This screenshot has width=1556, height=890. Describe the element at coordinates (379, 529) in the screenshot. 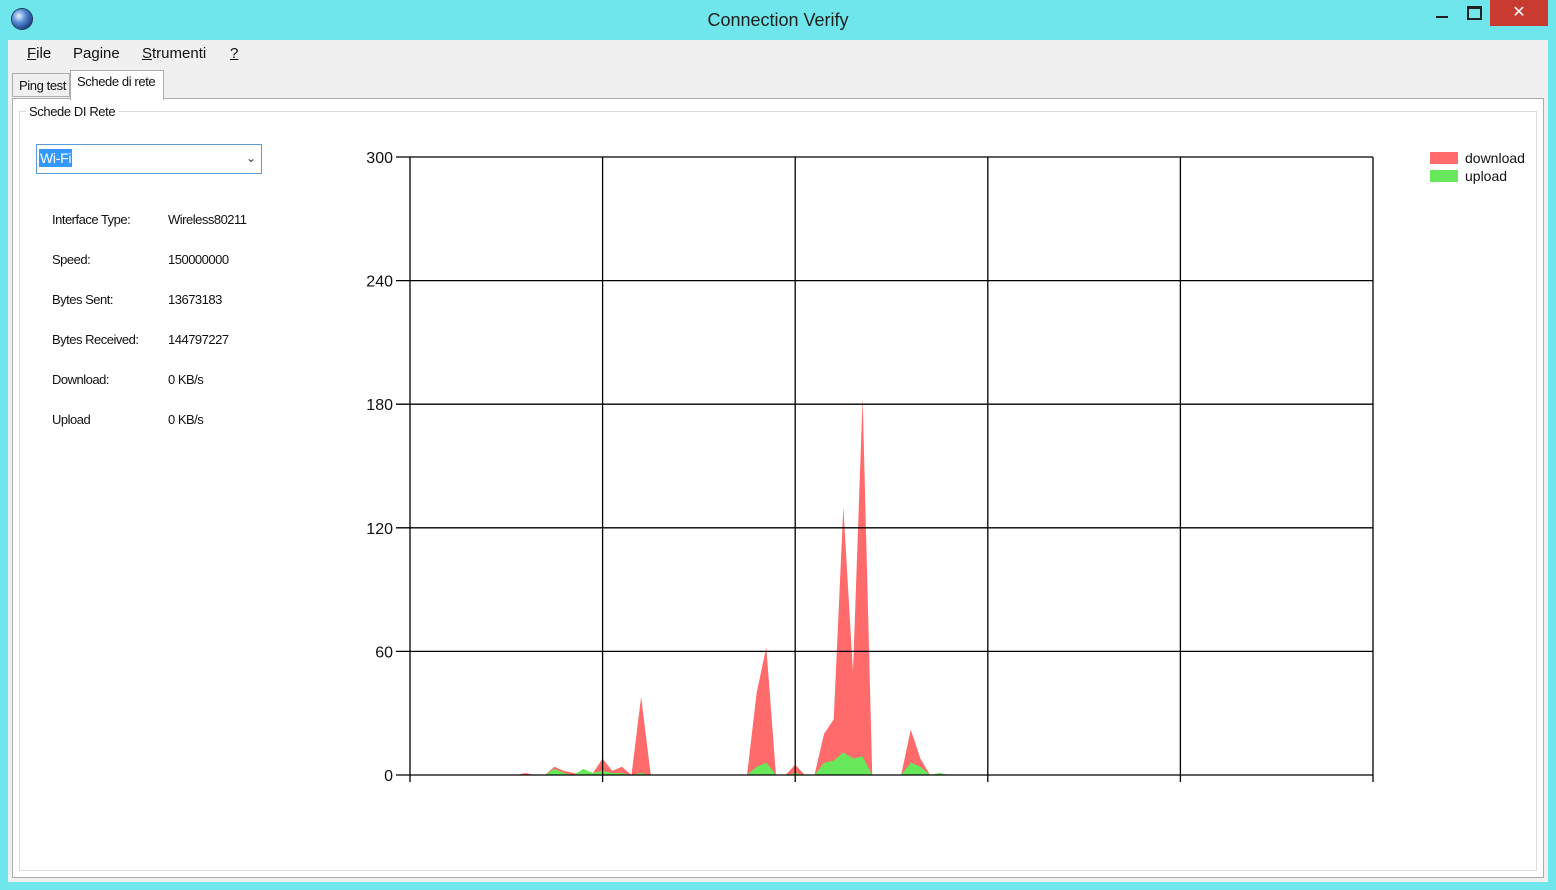

I see `y-tick-label: 120` at that location.